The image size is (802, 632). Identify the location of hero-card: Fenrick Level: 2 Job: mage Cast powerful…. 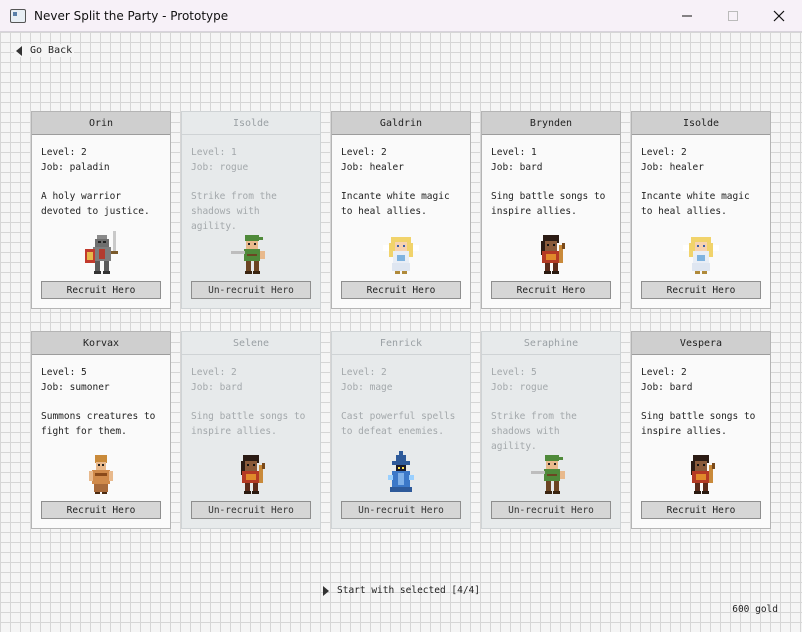
(401, 430).